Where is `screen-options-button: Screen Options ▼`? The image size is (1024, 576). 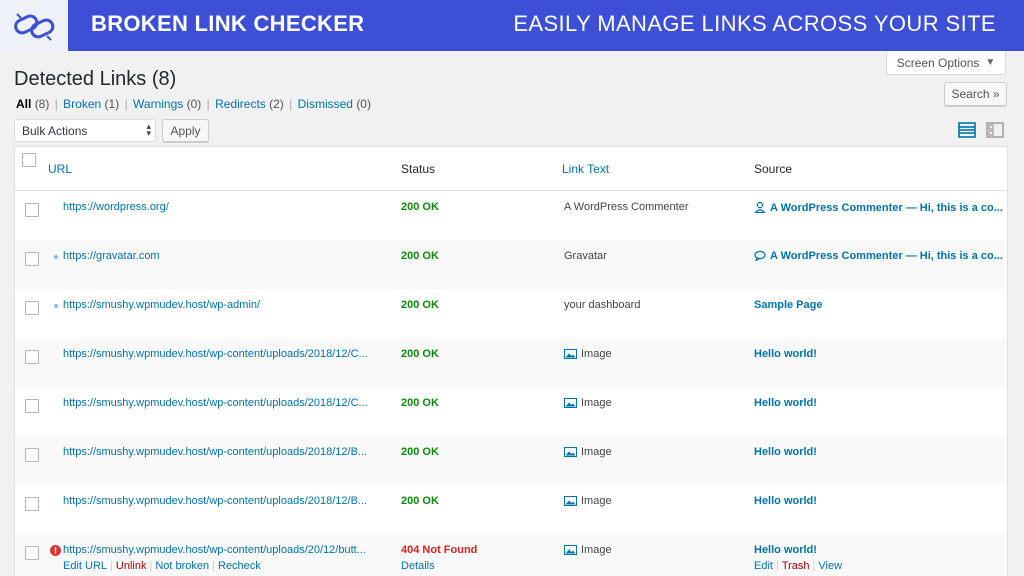 screen-options-button: Screen Options ▼ is located at coordinates (946, 63).